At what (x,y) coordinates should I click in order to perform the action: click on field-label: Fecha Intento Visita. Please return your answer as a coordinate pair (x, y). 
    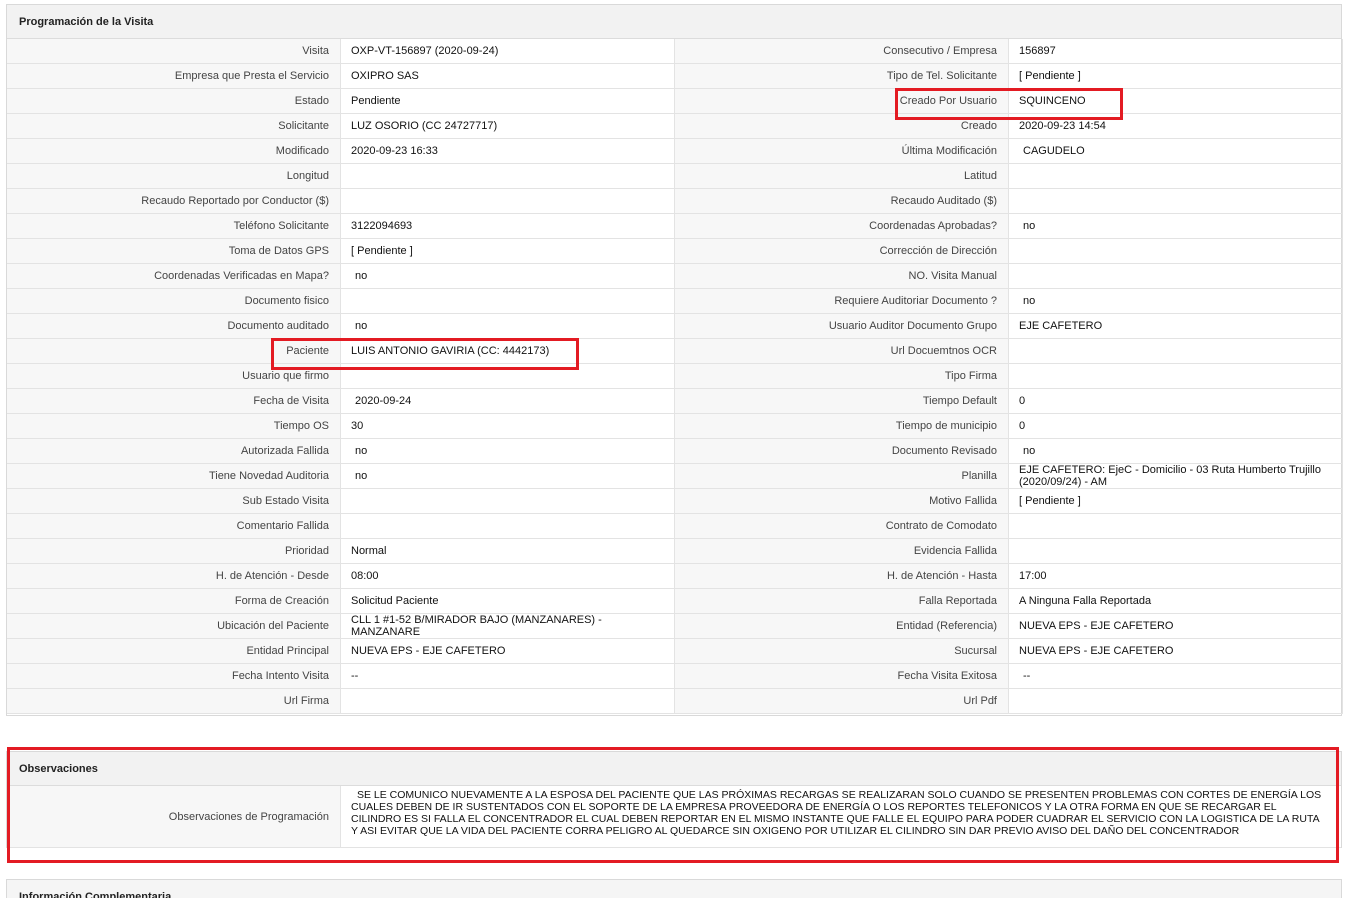
    Looking at the image, I should click on (174, 676).